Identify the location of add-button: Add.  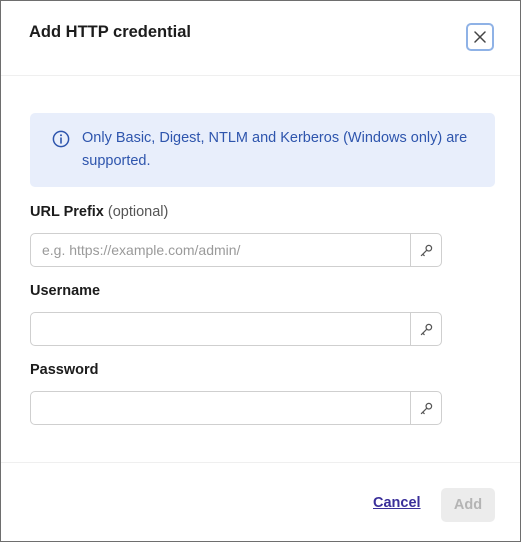
(468, 505).